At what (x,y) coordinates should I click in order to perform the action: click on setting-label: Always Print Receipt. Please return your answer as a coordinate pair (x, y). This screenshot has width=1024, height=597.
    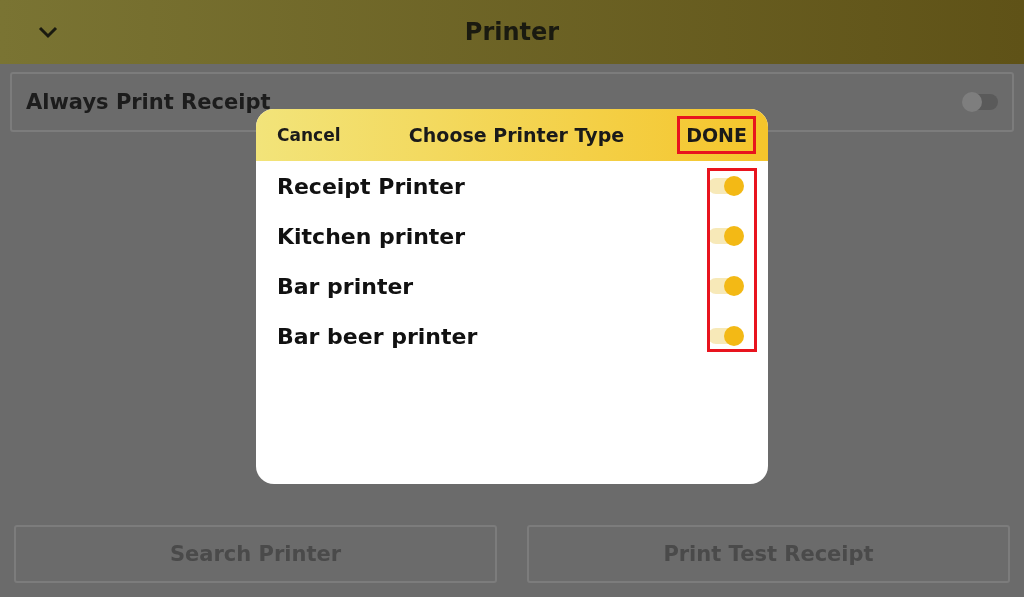
    Looking at the image, I should click on (148, 102).